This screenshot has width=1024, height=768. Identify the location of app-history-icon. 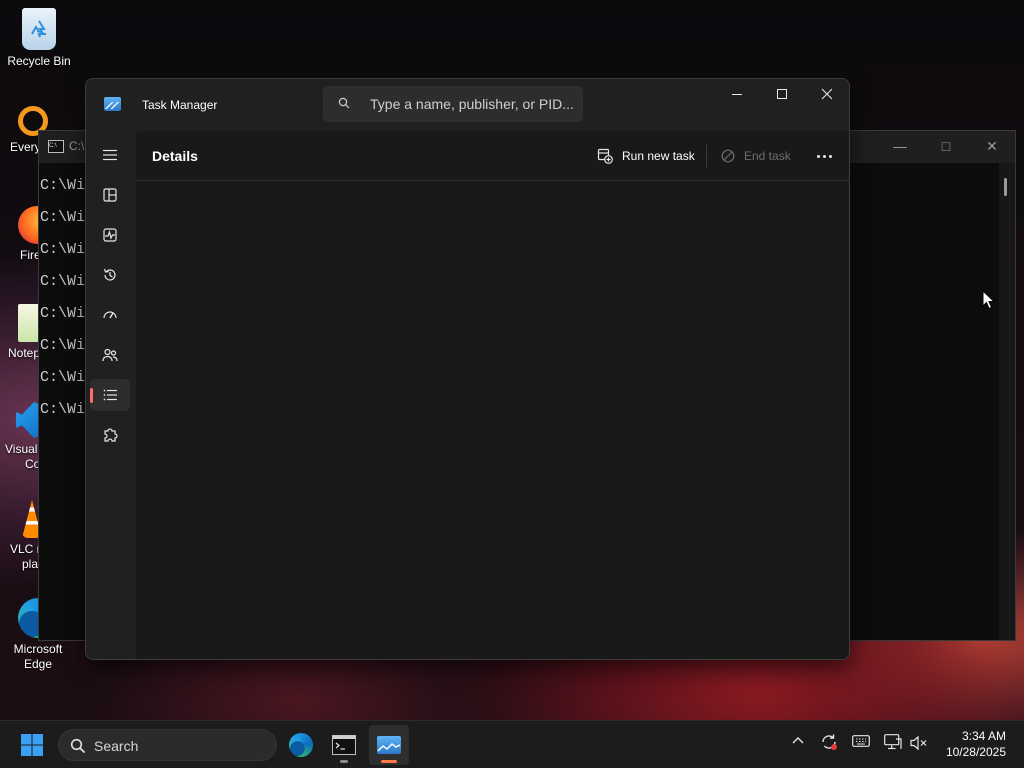
(109, 274).